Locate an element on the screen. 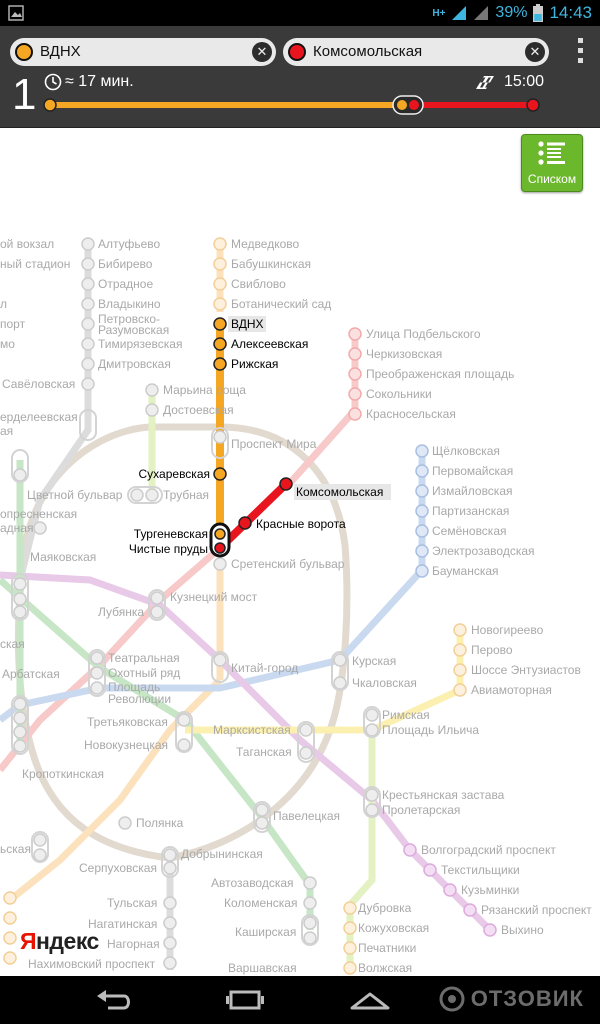 The height and width of the screenshot is (1024, 600). station-label: Дмитровская is located at coordinates (134, 364).